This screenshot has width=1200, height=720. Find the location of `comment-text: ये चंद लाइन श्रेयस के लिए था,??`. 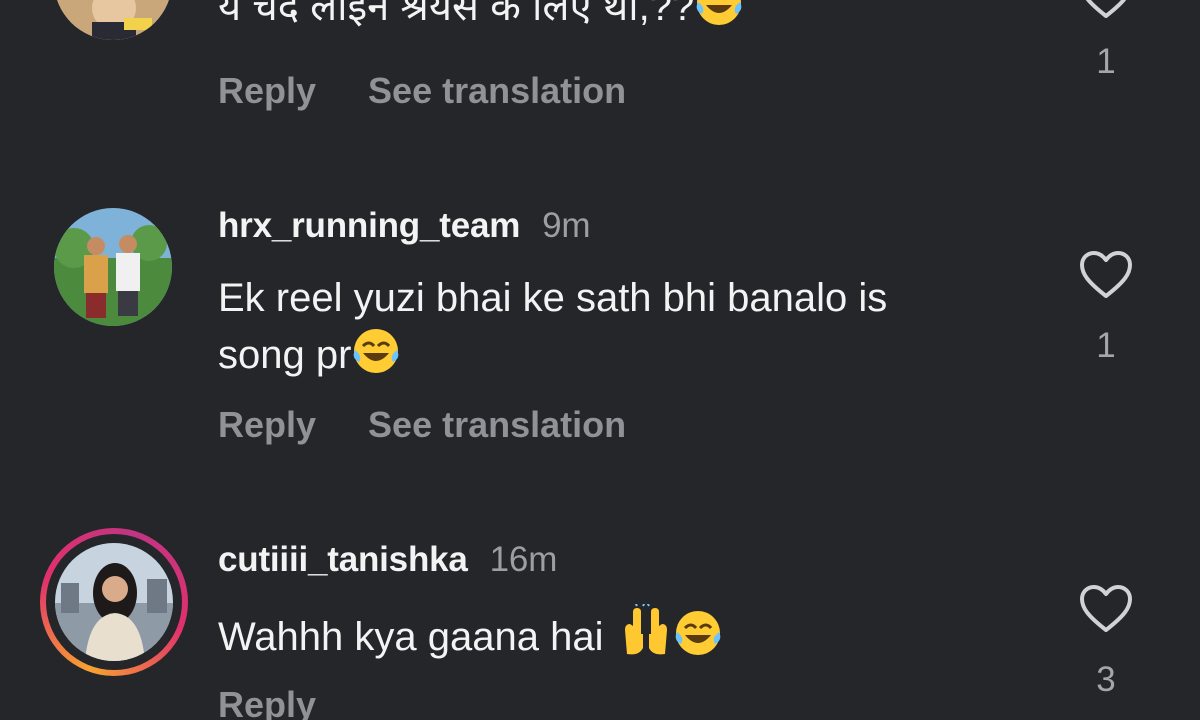

comment-text: ये चंद लाइन श्रेयस के लिए था,?? is located at coordinates (633, 21).